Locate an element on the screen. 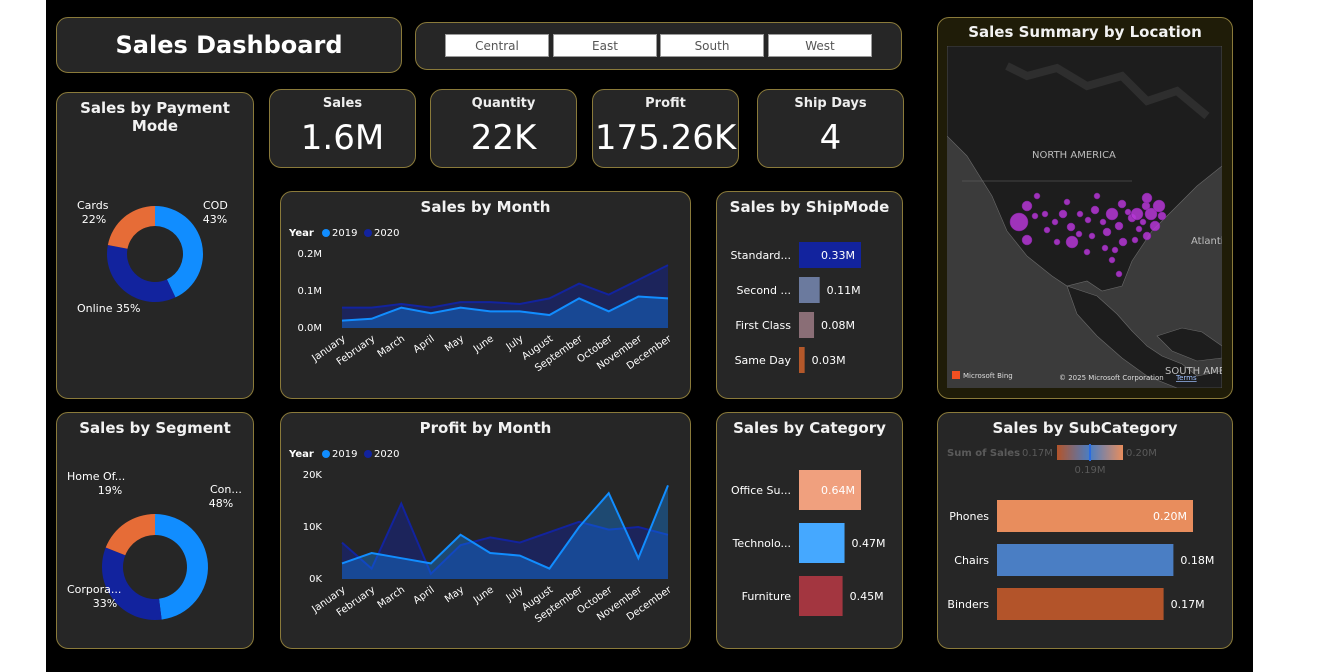 Image resolution: width=1339 pixels, height=672 pixels. donut-value: 33% is located at coordinates (105, 603).